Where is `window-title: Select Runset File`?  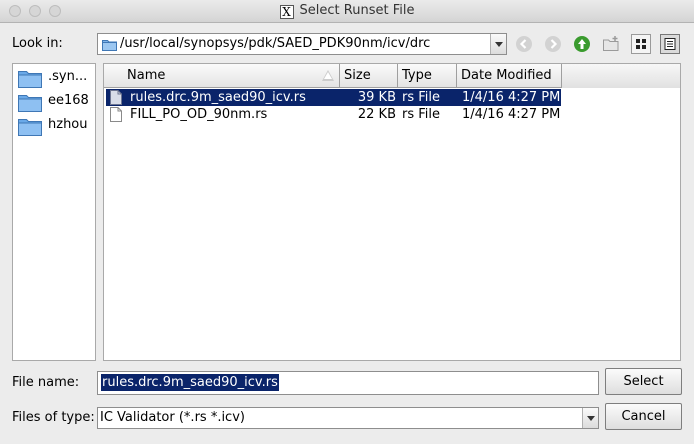 window-title: Select Runset File is located at coordinates (357, 10).